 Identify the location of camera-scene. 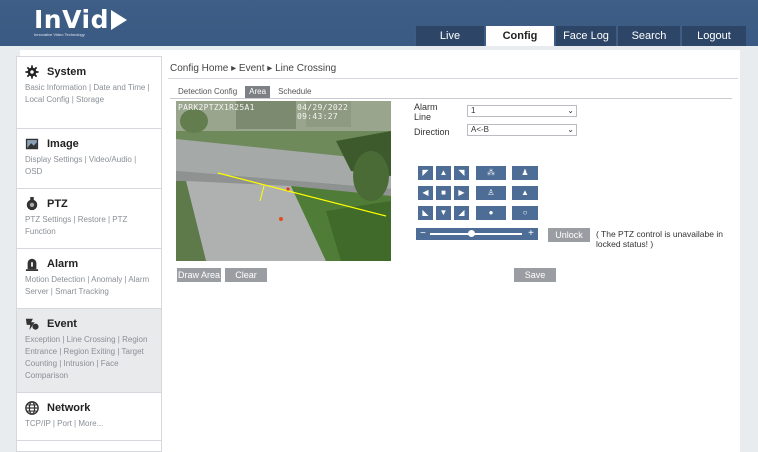
(283, 181).